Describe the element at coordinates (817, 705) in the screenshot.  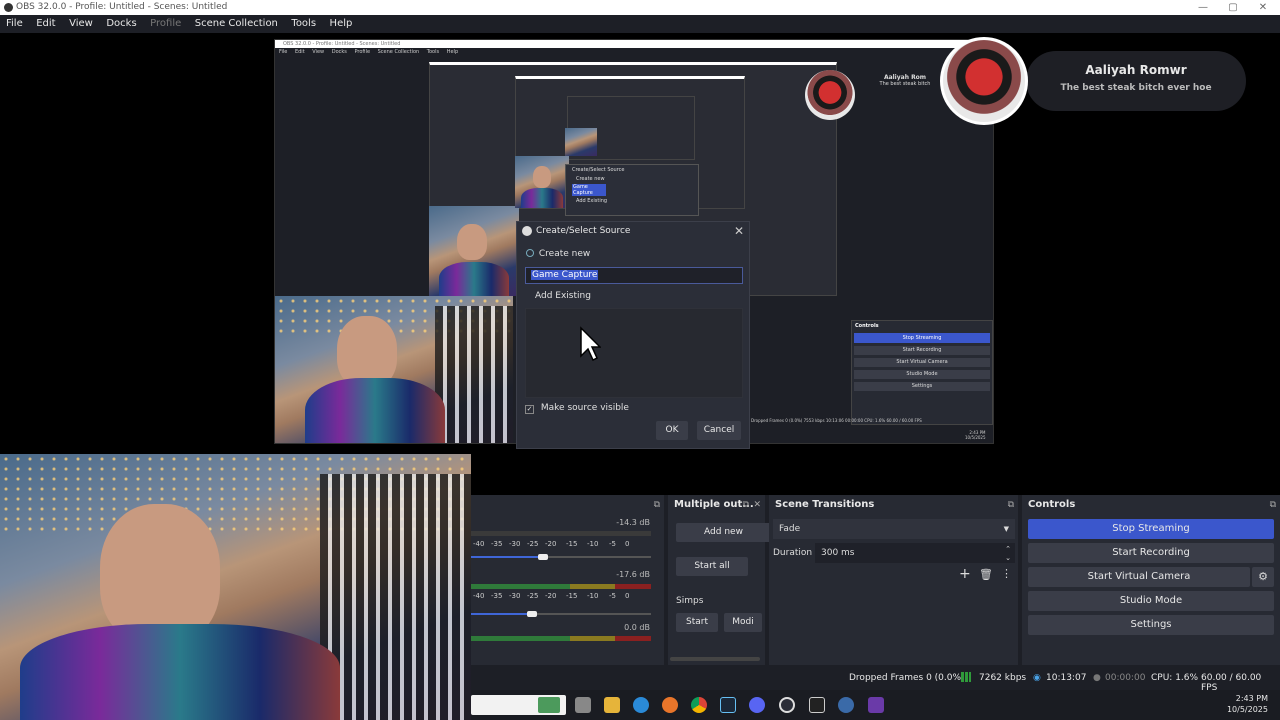
I see `epic-games-icon` at that location.